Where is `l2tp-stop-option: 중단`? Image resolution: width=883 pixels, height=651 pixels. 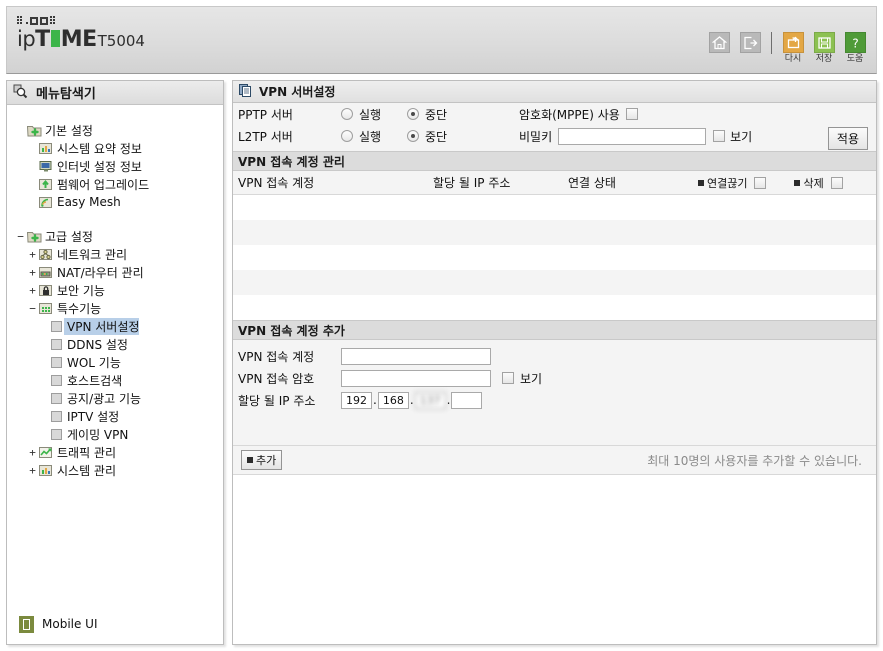
l2tp-stop-option: 중단 is located at coordinates (440, 136).